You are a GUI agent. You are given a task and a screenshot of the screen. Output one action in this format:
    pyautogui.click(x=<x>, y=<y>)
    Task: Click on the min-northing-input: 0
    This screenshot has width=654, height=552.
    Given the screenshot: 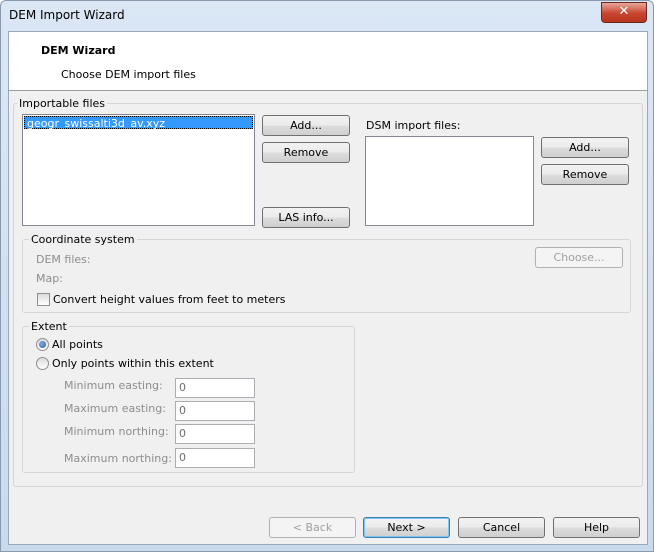 What is the action you would take?
    pyautogui.click(x=215, y=434)
    